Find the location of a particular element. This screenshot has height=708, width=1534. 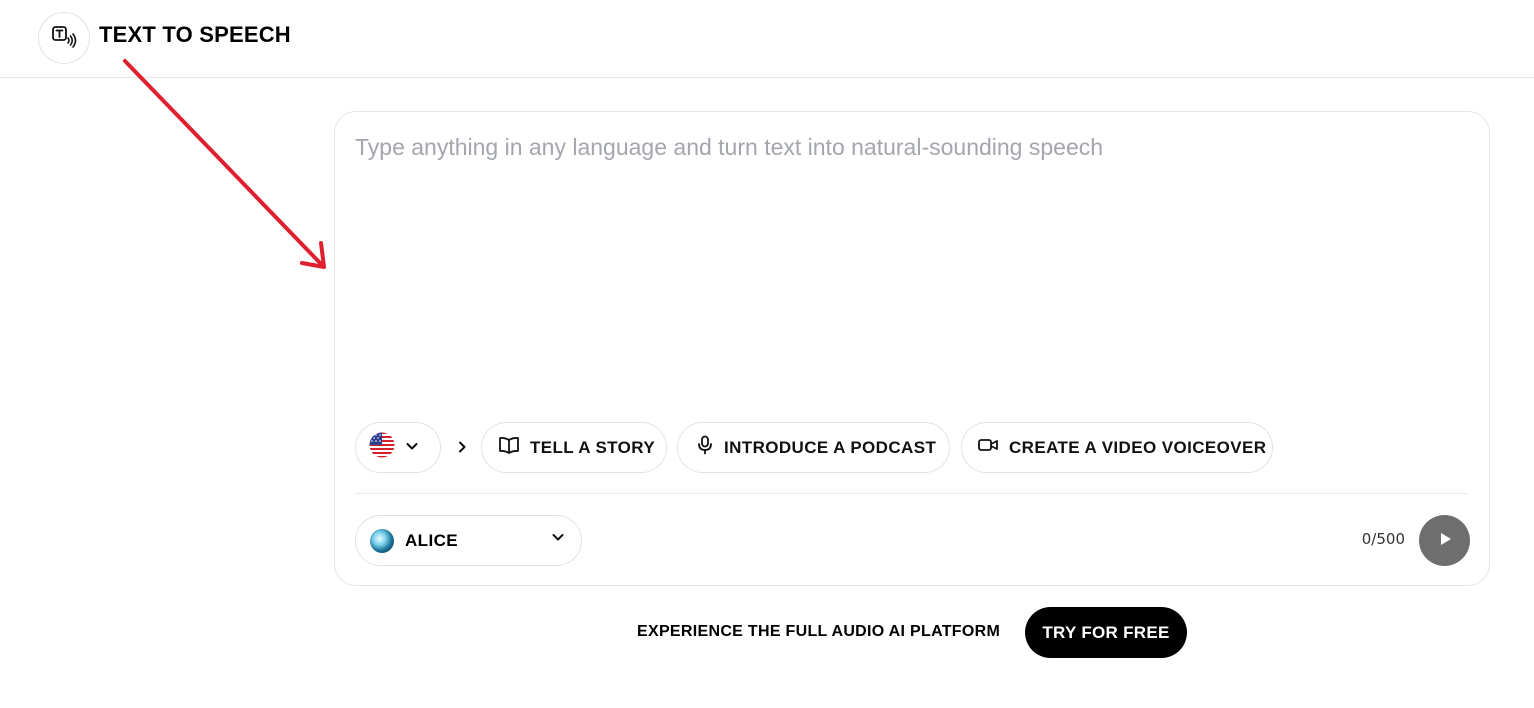

voice-selector: ALICE is located at coordinates (468, 540).